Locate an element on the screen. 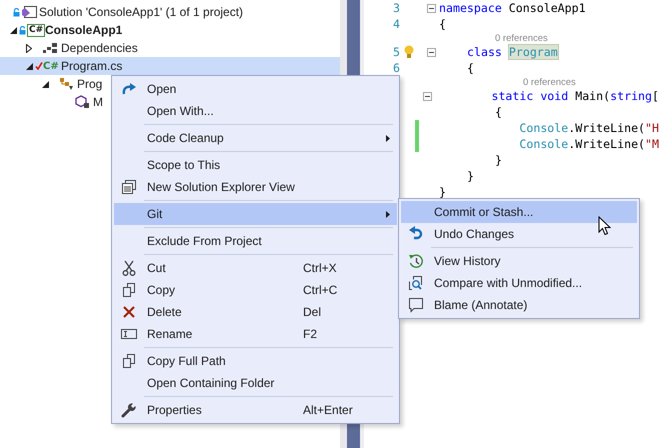 This screenshot has height=448, width=659. code-line: namespace ConsoleApp1 is located at coordinates (512, 8).